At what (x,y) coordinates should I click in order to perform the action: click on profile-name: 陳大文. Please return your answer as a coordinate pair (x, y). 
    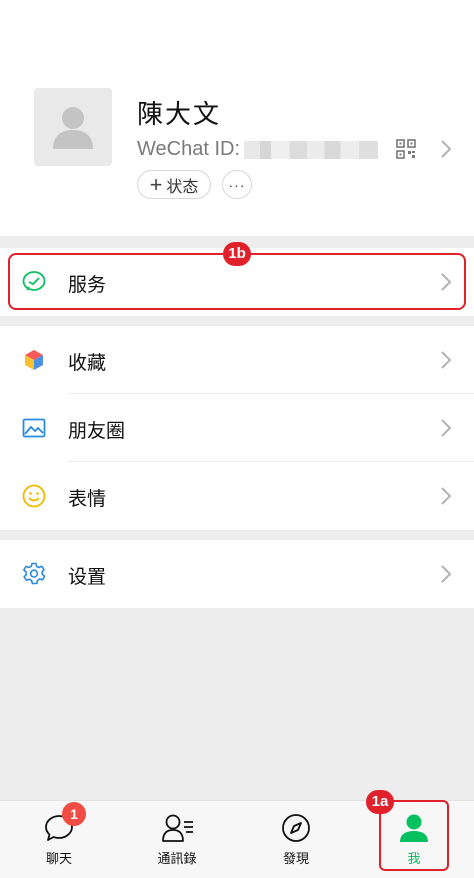
    Looking at the image, I should click on (179, 114).